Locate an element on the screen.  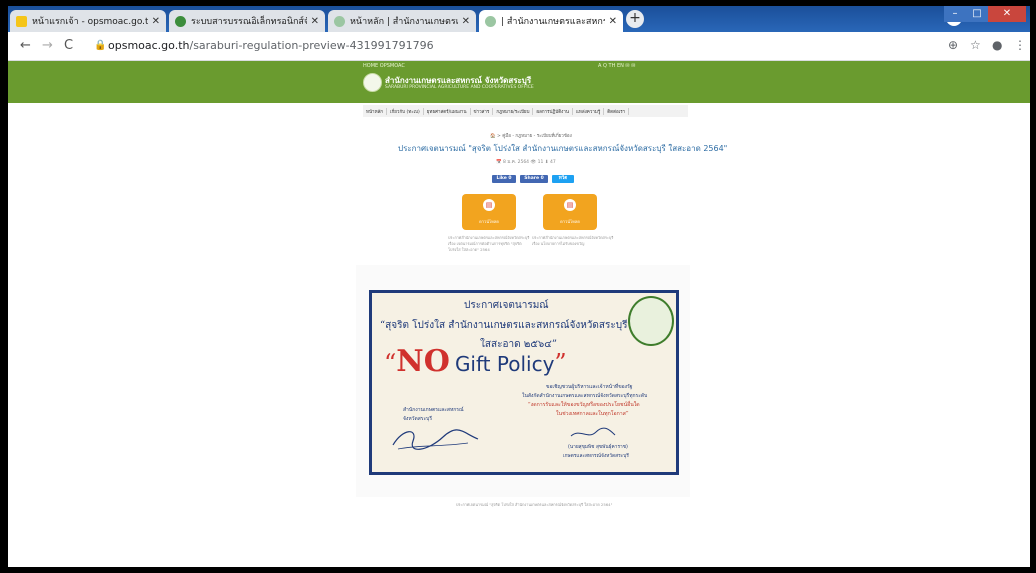
url-domain: opsmoac.go.th is located at coordinates (149, 45).